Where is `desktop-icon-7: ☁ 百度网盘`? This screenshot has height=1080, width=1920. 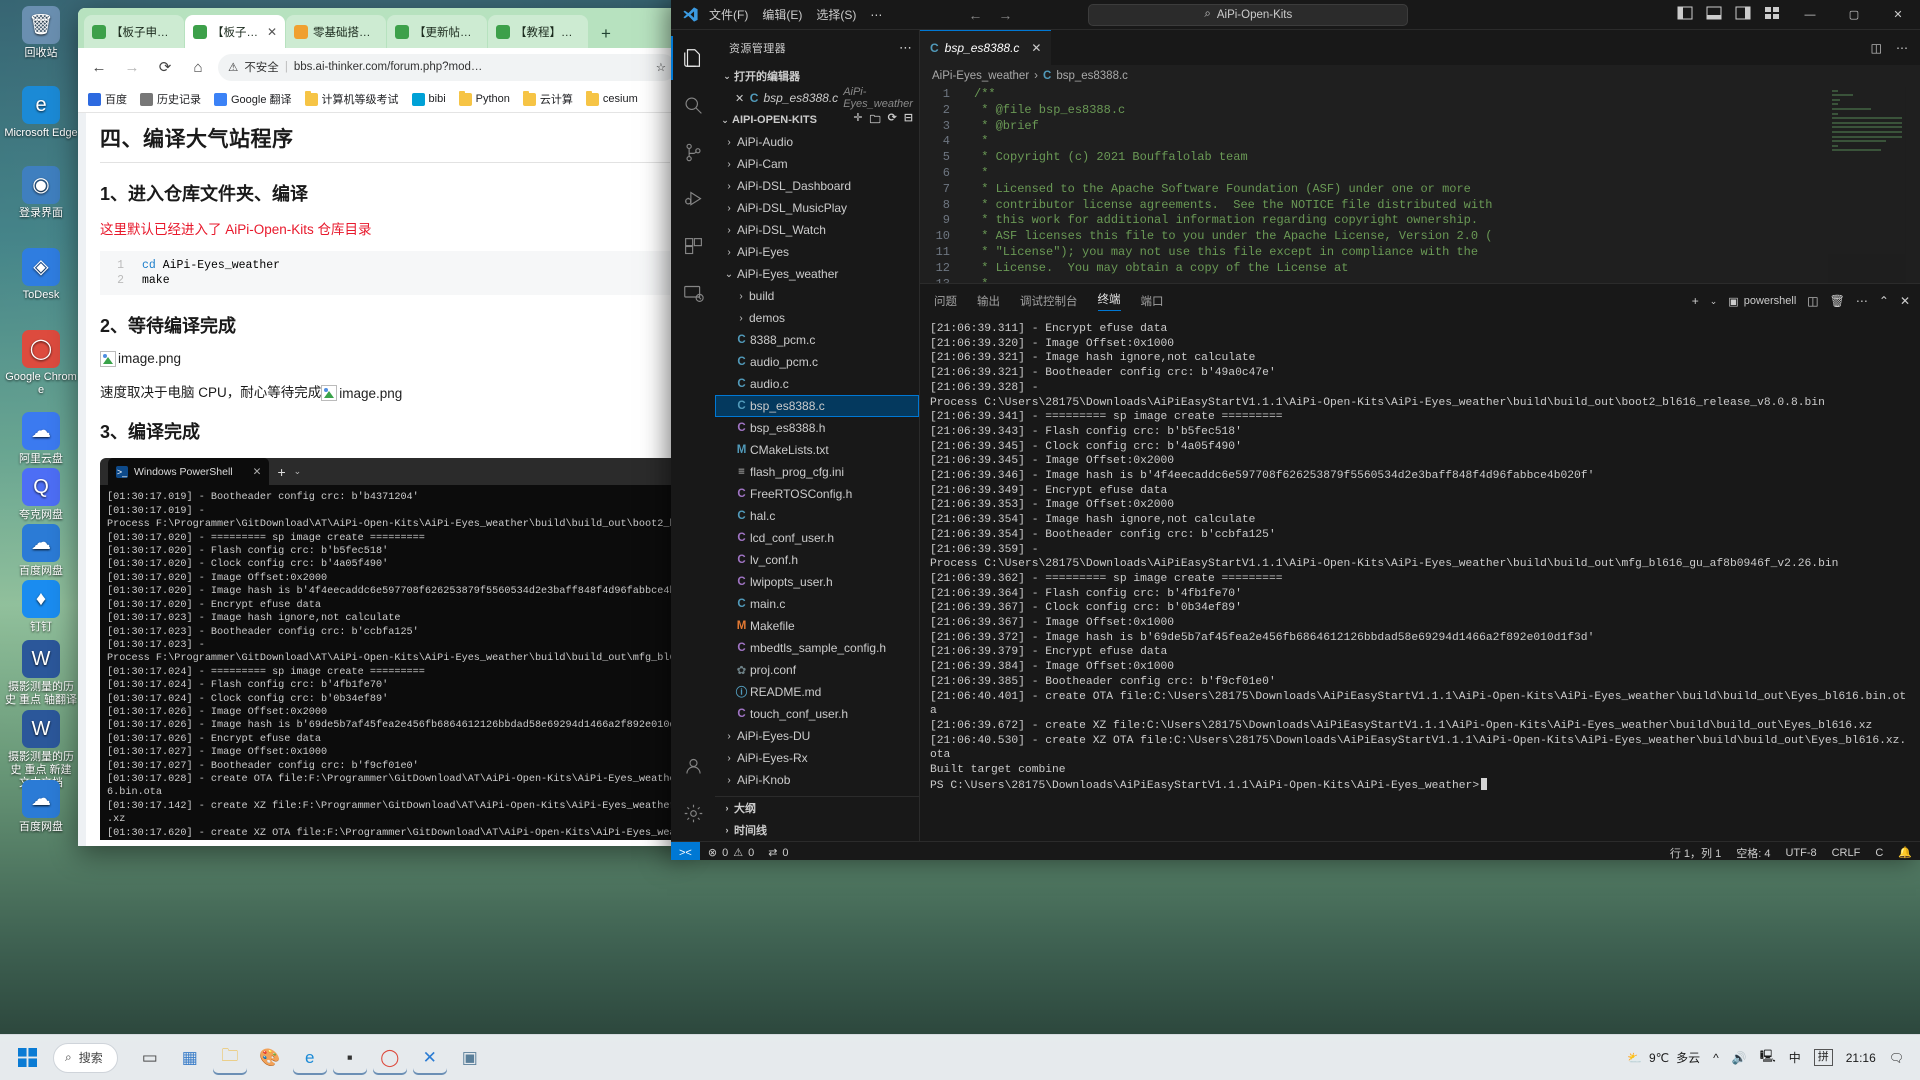
desktop-icon-7: ☁ 百度网盘 is located at coordinates (41, 551).